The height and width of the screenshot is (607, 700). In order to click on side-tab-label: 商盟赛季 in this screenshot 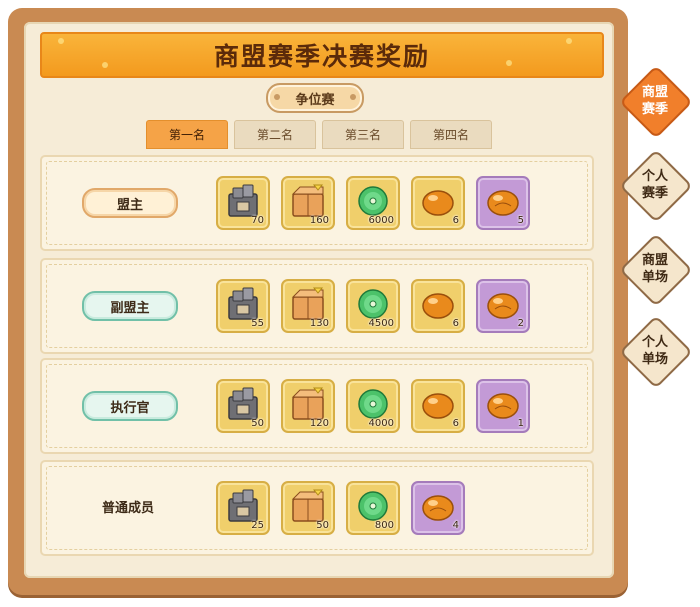, I will do `click(654, 101)`.